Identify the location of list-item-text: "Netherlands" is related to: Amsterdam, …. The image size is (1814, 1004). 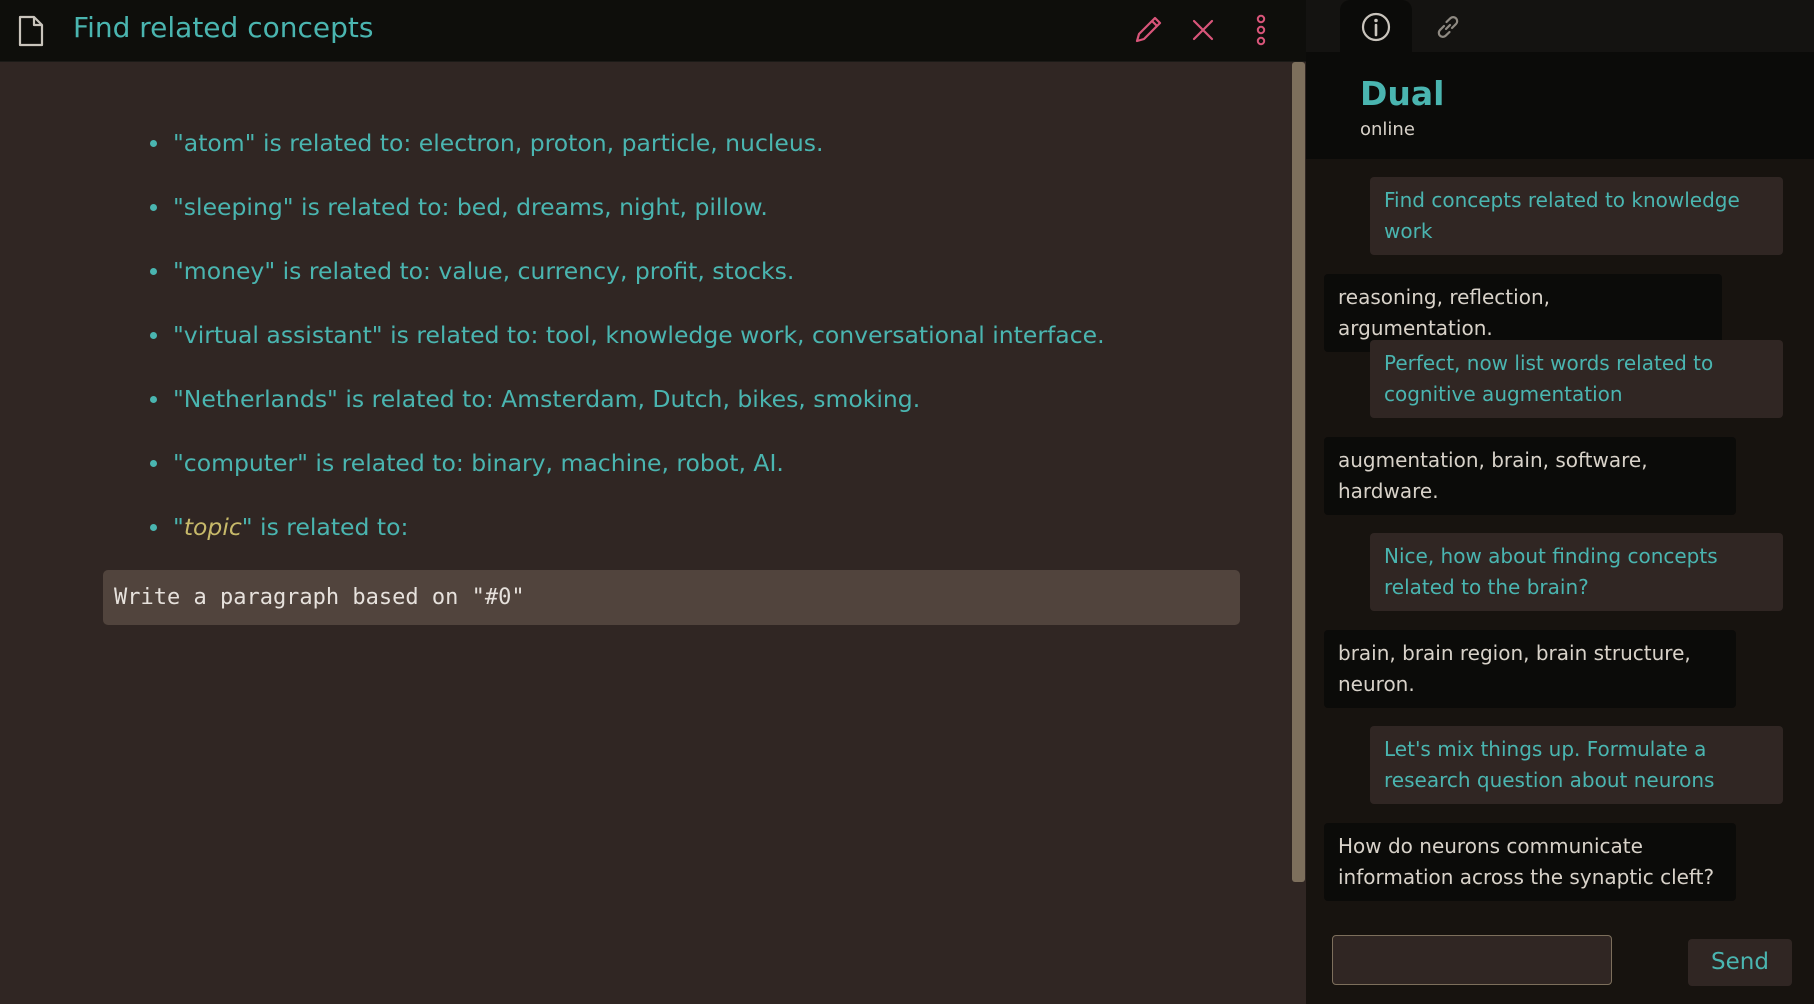
(547, 399).